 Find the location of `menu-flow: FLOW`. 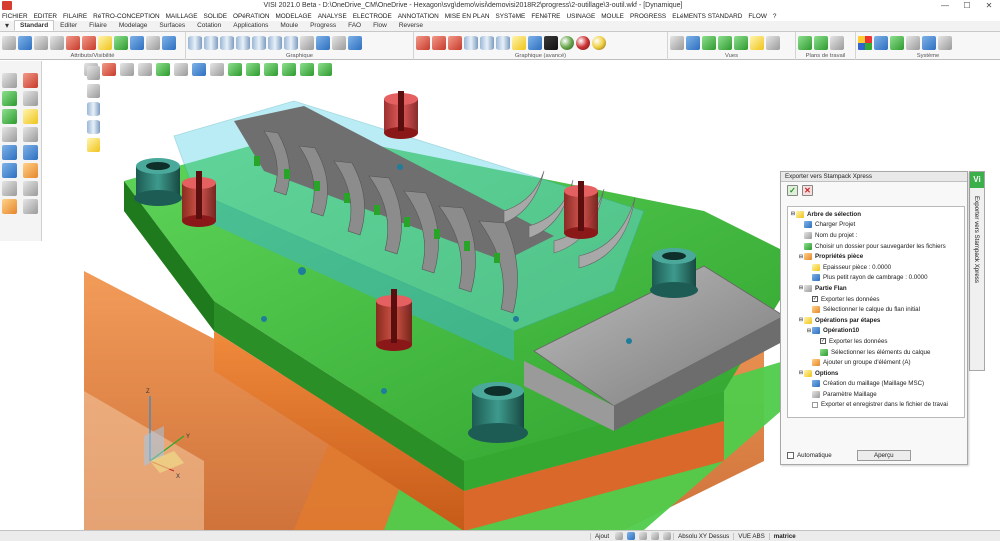

menu-flow: FLOW is located at coordinates (757, 16).